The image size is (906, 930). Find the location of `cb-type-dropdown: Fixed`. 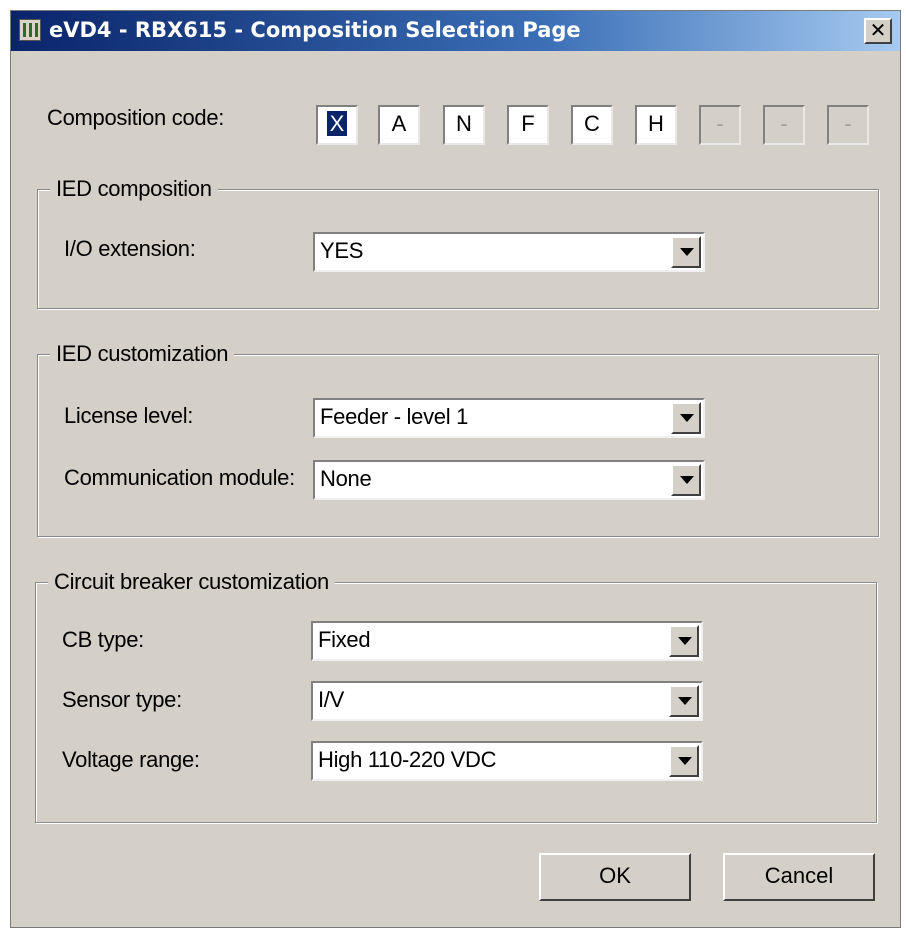

cb-type-dropdown: Fixed is located at coordinates (507, 641).